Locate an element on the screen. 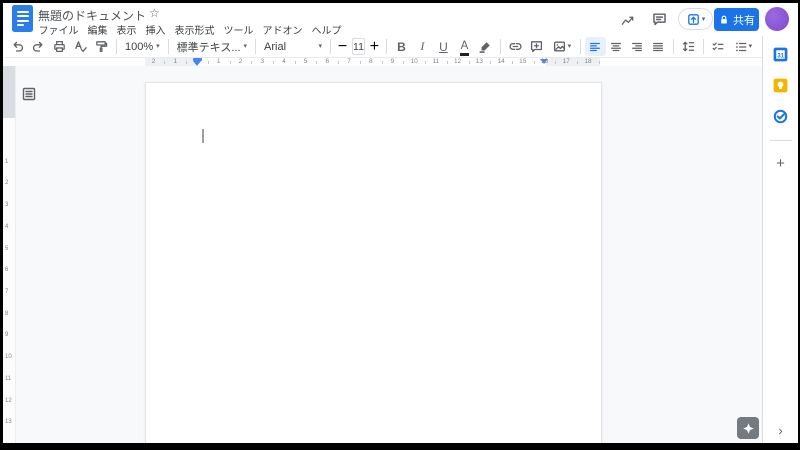 This screenshot has width=800, height=450. star-icon: ☆ is located at coordinates (154, 13).